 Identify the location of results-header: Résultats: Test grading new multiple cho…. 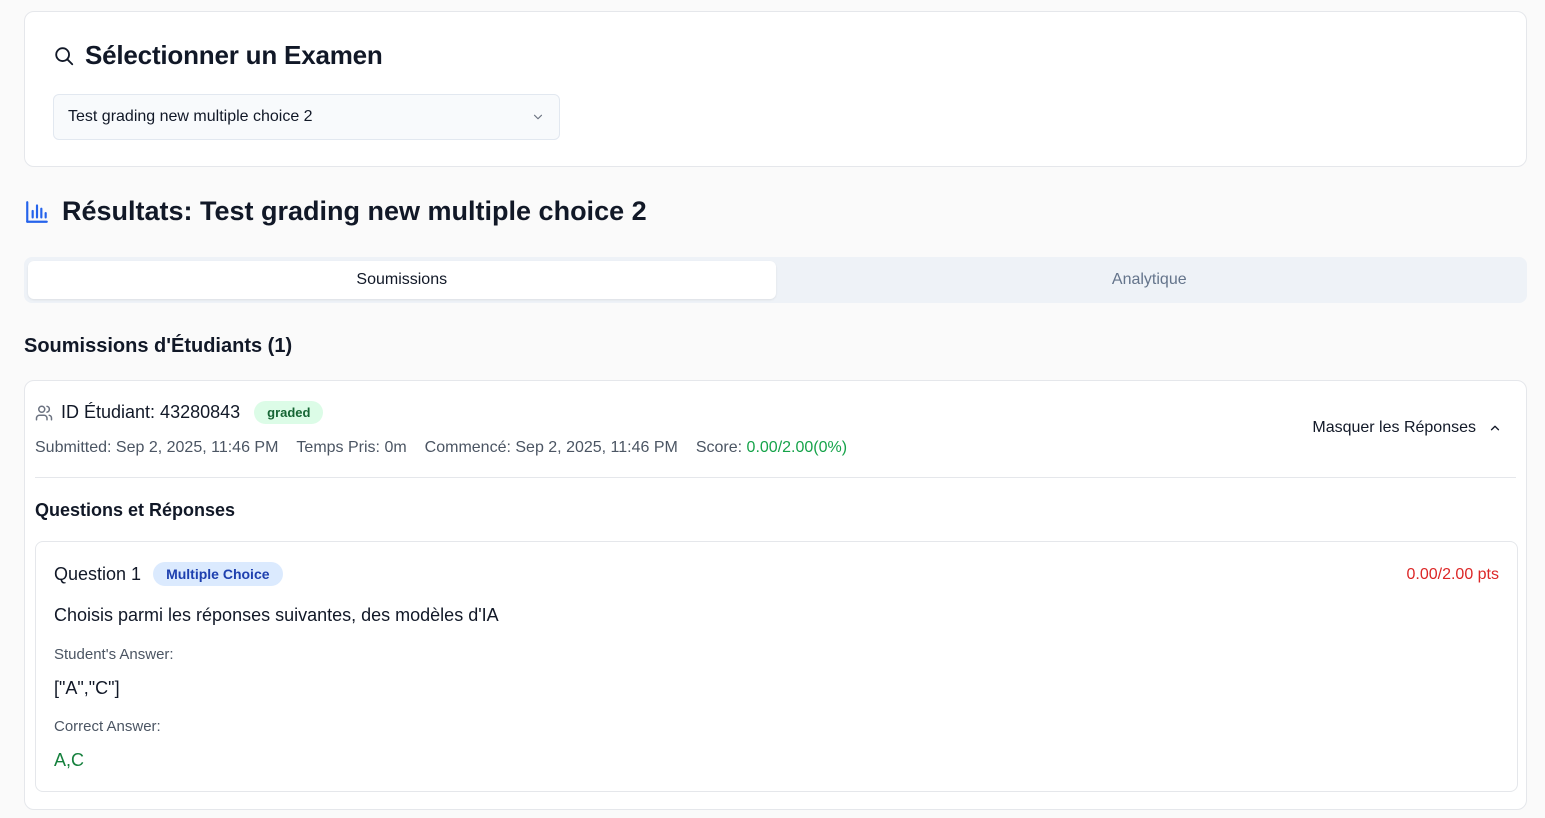
(335, 211).